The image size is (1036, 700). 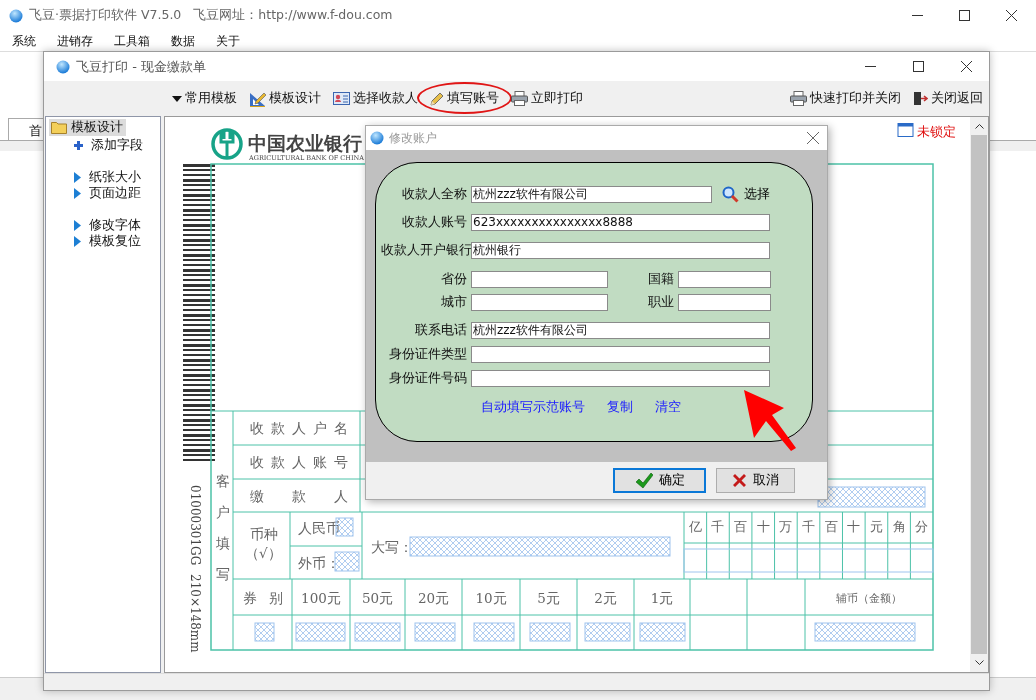 I want to click on tree-item: 模板复位, so click(x=117, y=241).